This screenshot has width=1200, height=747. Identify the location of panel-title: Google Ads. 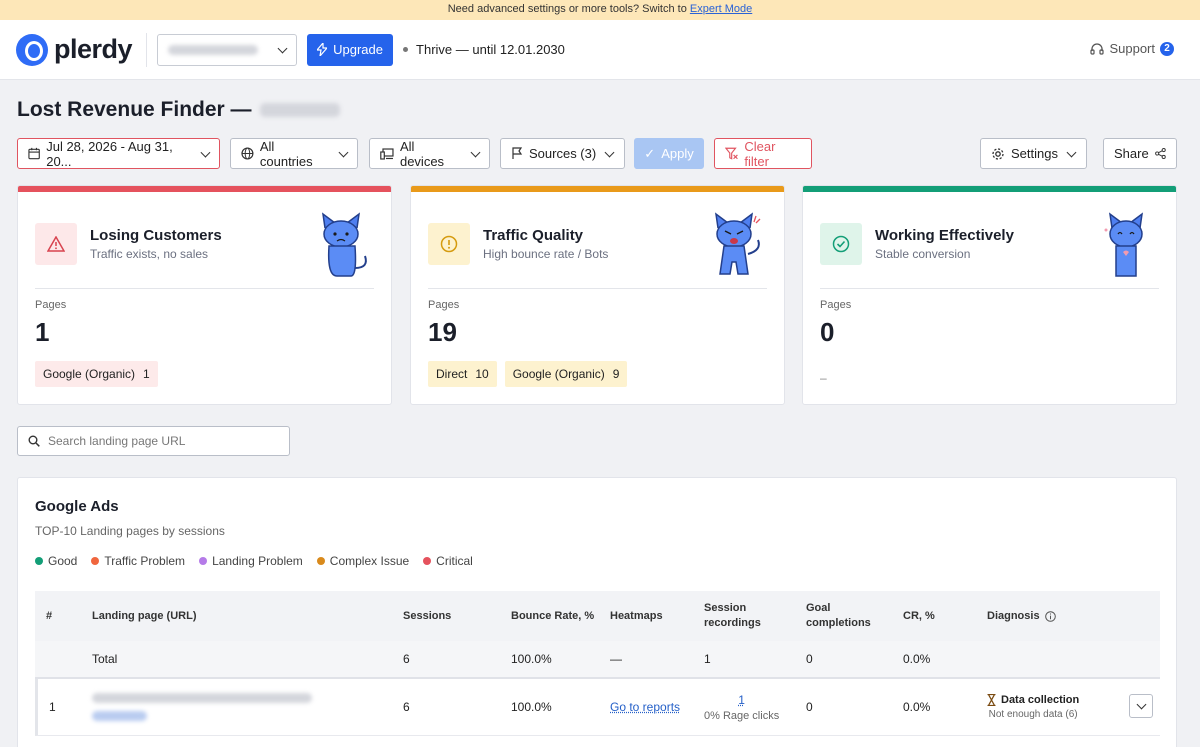
(77, 506).